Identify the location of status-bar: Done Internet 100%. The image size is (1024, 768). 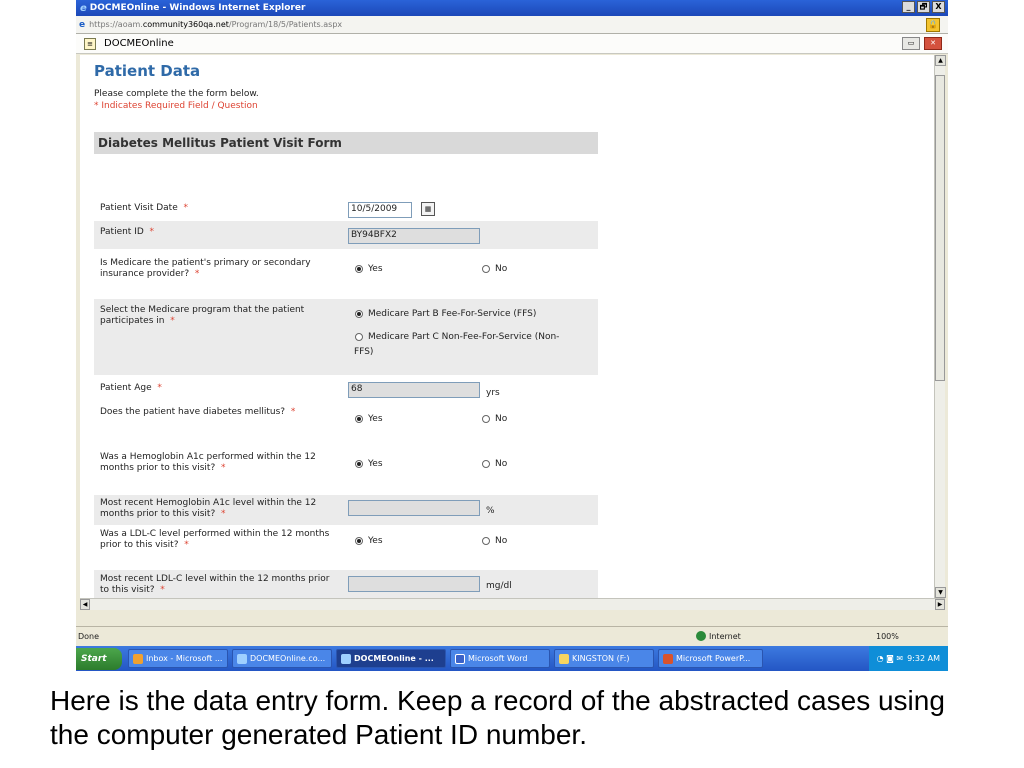
(512, 636).